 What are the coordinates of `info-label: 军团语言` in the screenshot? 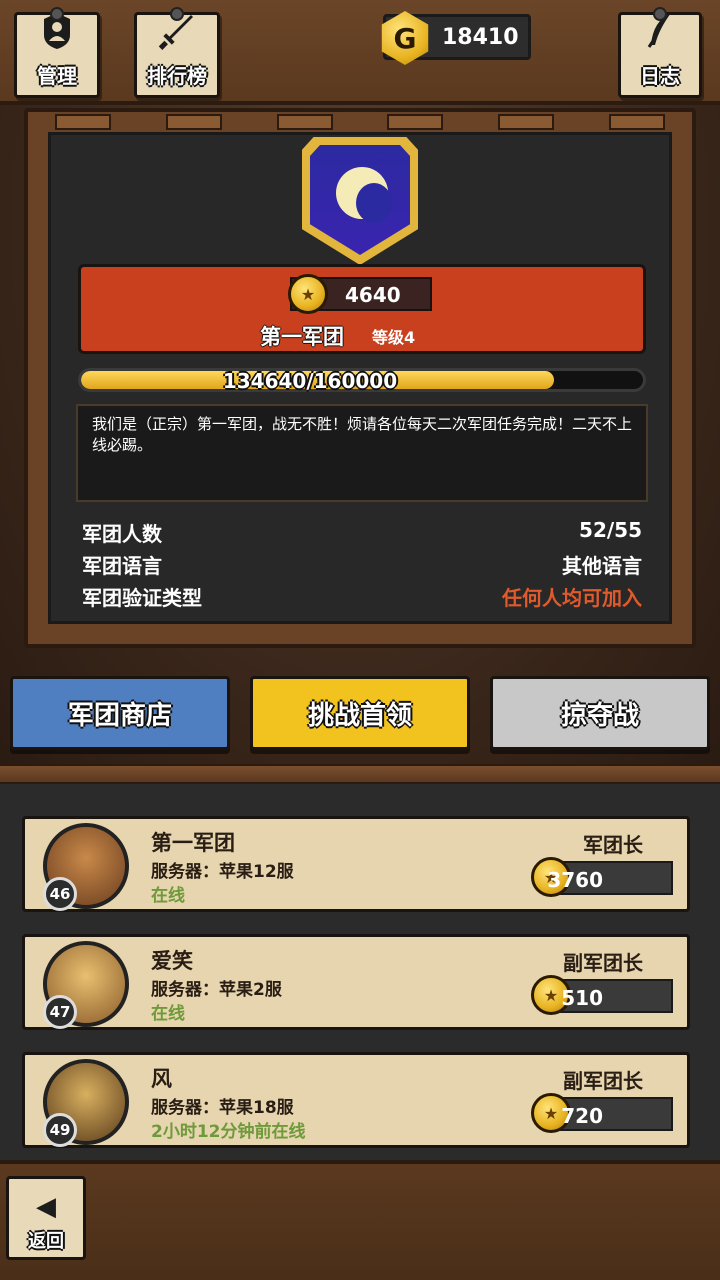 It's located at (122, 566).